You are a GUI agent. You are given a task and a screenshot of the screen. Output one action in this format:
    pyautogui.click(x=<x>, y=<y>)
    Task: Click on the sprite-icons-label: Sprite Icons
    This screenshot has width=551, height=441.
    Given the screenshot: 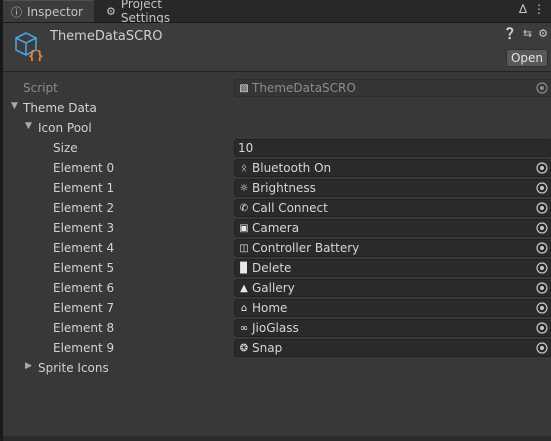 What is the action you would take?
    pyautogui.click(x=73, y=368)
    